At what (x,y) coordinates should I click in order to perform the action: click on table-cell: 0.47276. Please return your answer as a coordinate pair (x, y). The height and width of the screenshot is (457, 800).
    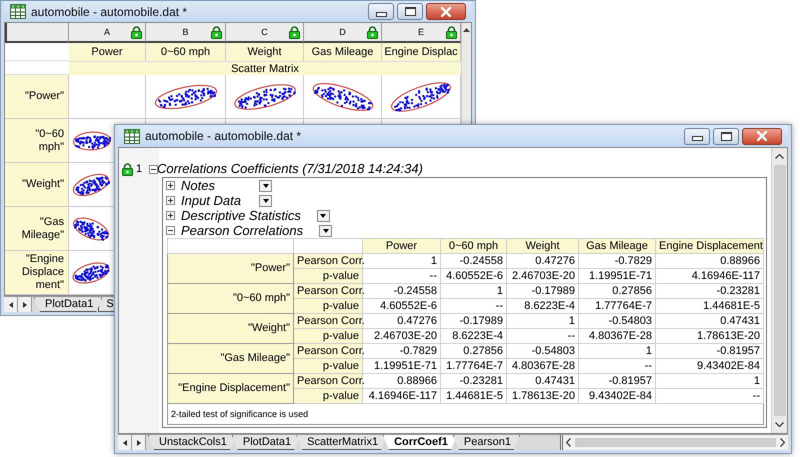
    Looking at the image, I should click on (401, 321).